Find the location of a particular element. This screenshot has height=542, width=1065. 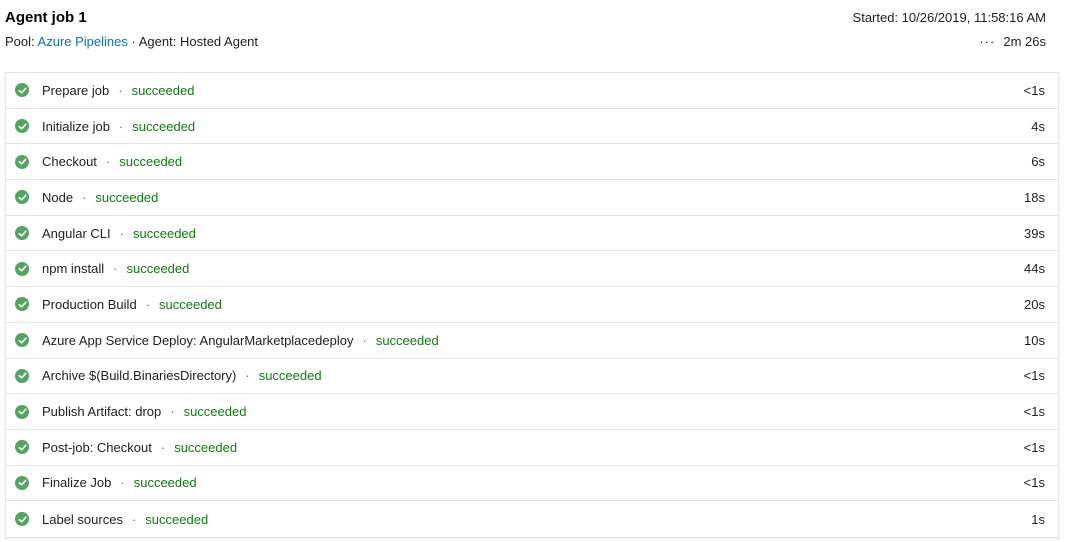

step-duration: 39s is located at coordinates (1034, 233).